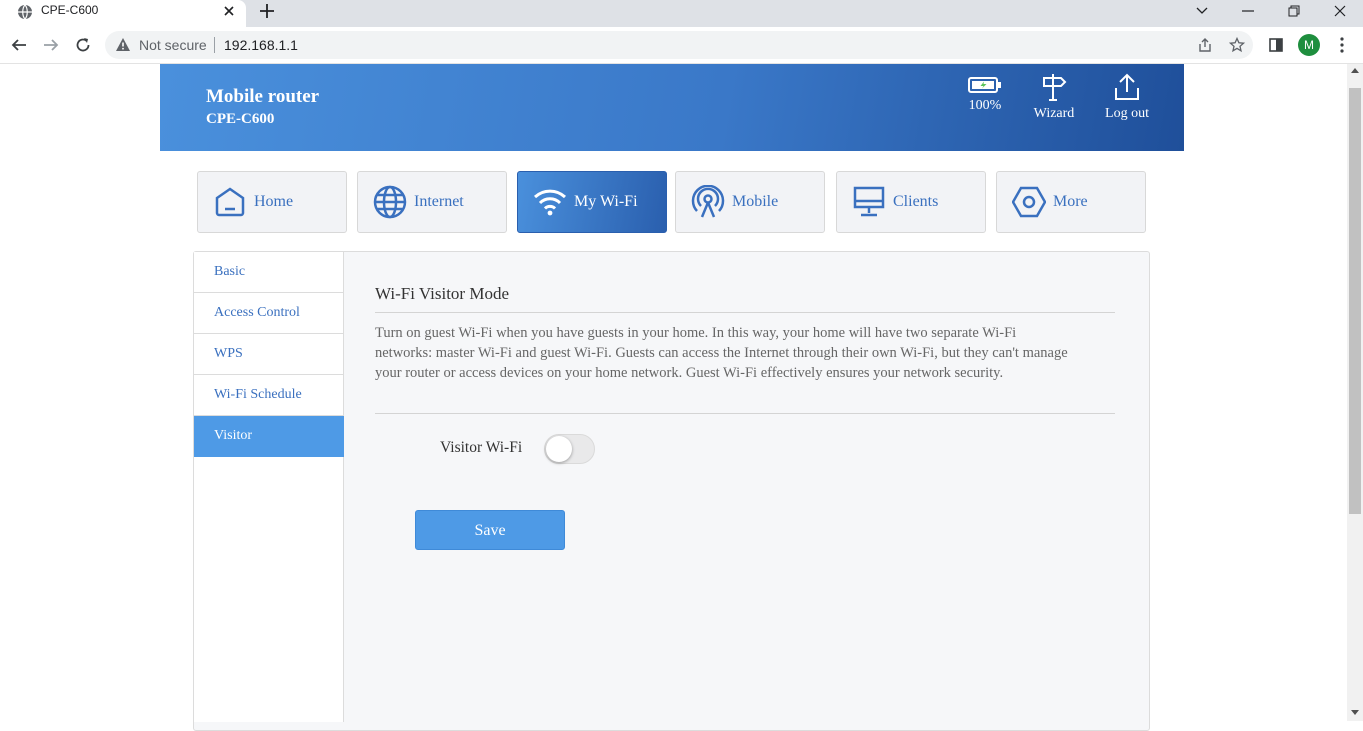  Describe the element at coordinates (269, 395) in the screenshot. I see `sidebar-item-wifi-schedule: Wi-Fi Schedule` at that location.